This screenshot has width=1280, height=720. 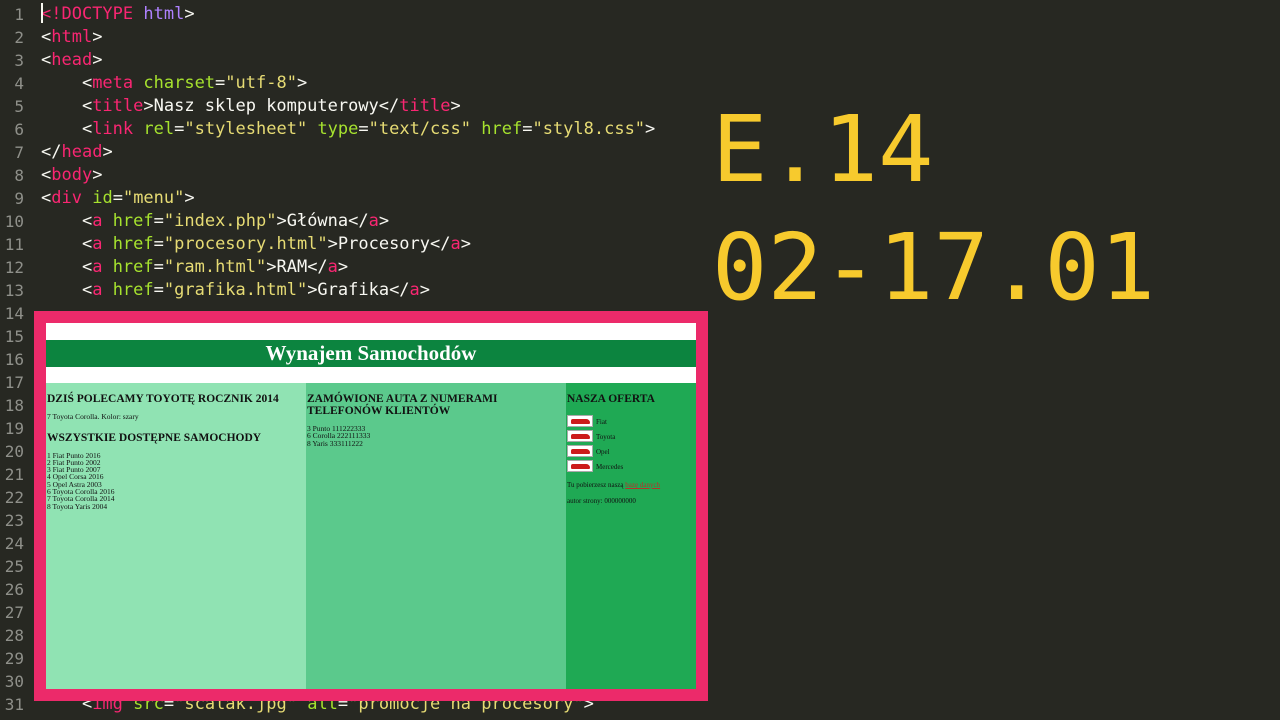 I want to click on site-banner: Wynajem Samochodów, so click(x=371, y=353).